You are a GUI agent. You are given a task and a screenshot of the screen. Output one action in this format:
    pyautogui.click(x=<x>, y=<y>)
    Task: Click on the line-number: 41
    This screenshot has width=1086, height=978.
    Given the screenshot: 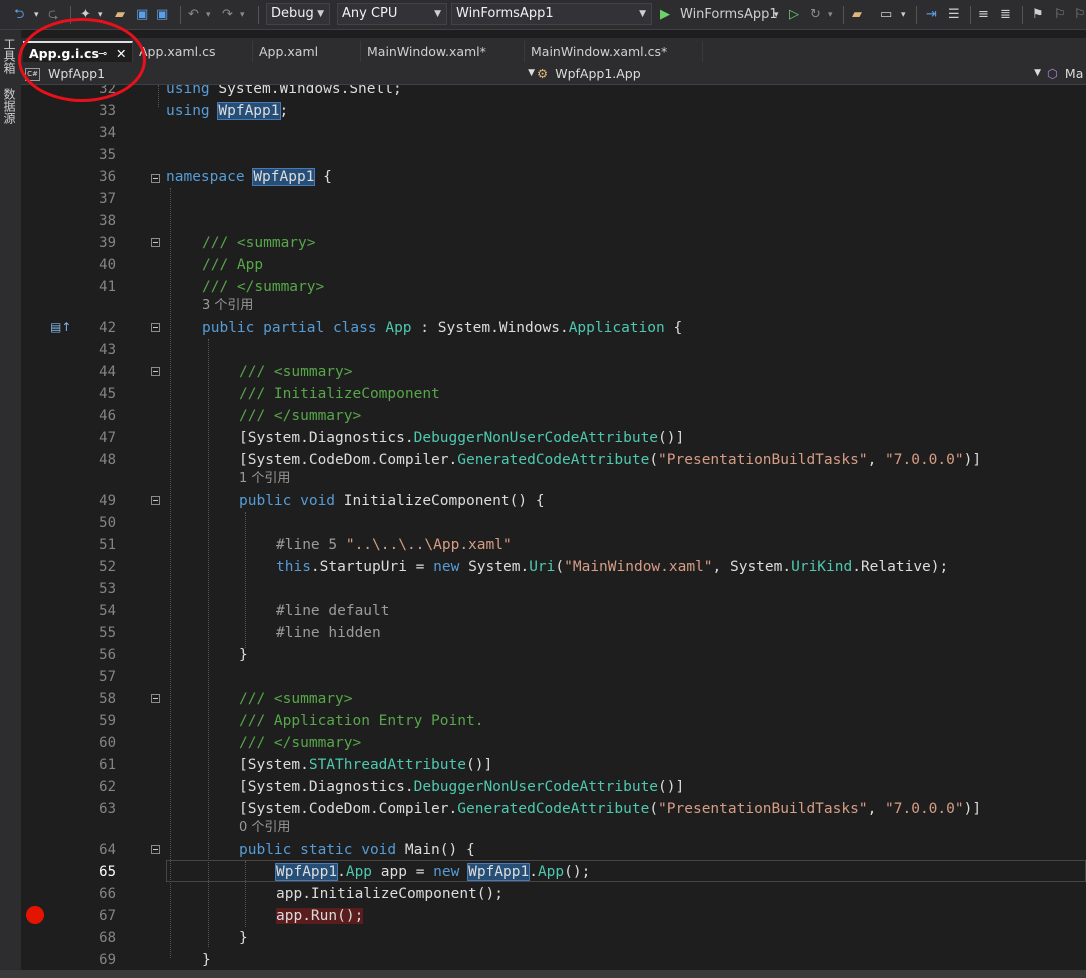 What is the action you would take?
    pyautogui.click(x=107, y=287)
    